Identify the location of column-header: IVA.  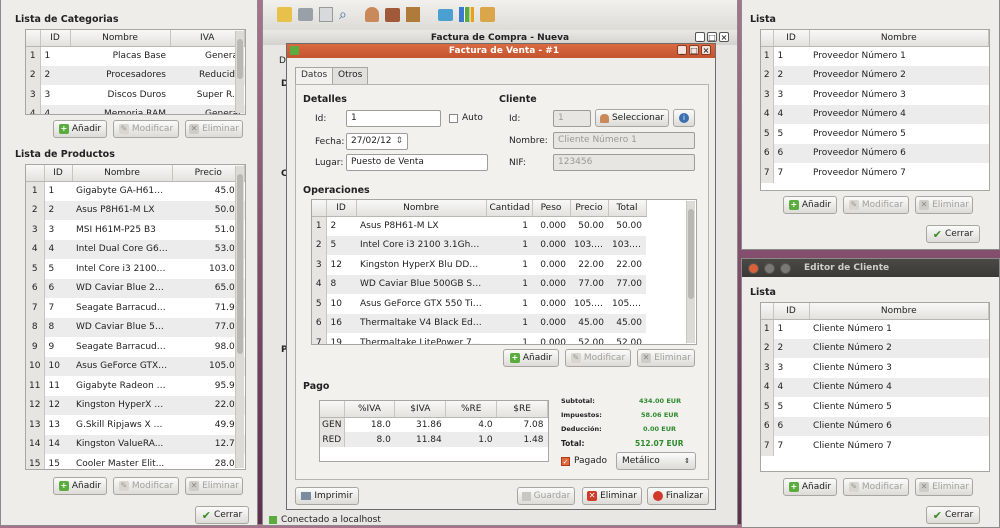
(207, 38).